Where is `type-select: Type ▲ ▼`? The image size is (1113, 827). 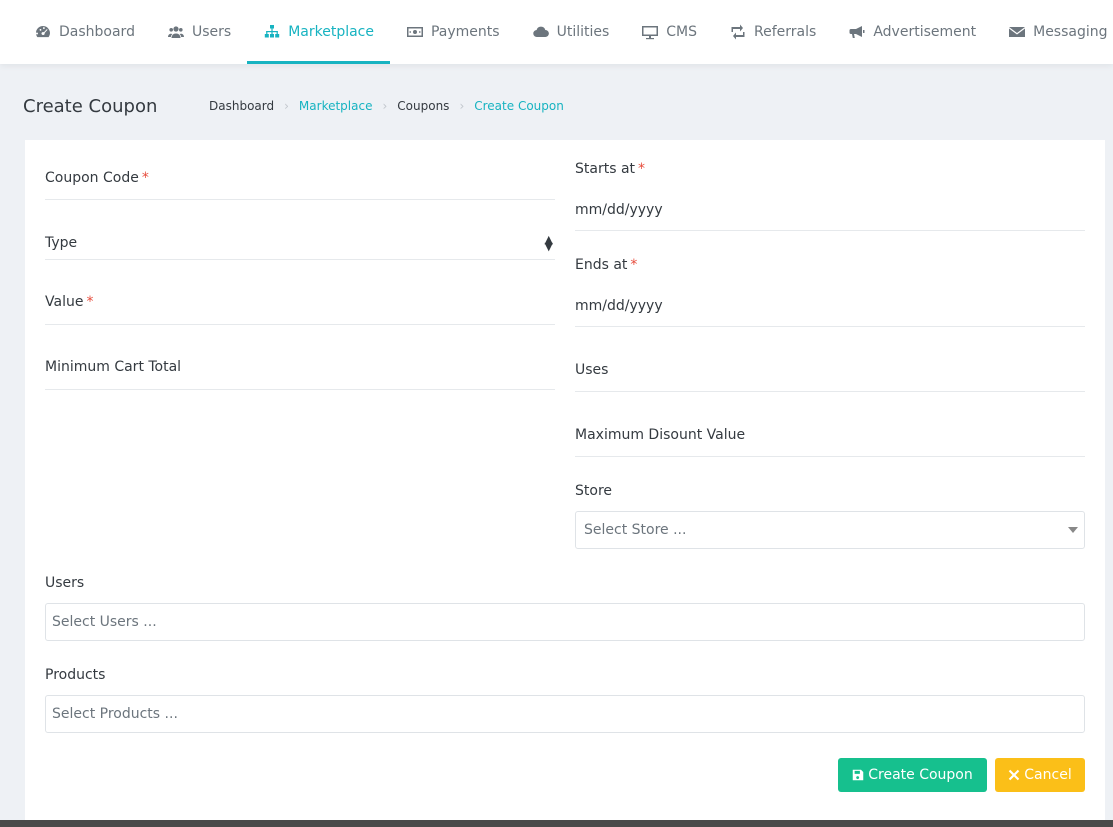
type-select: Type ▲ ▼ is located at coordinates (300, 241).